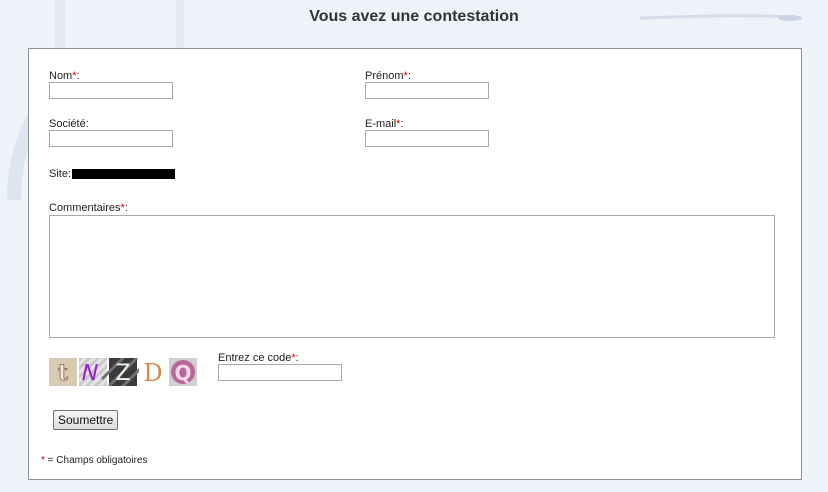  I want to click on societe-label: Société:, so click(69, 124).